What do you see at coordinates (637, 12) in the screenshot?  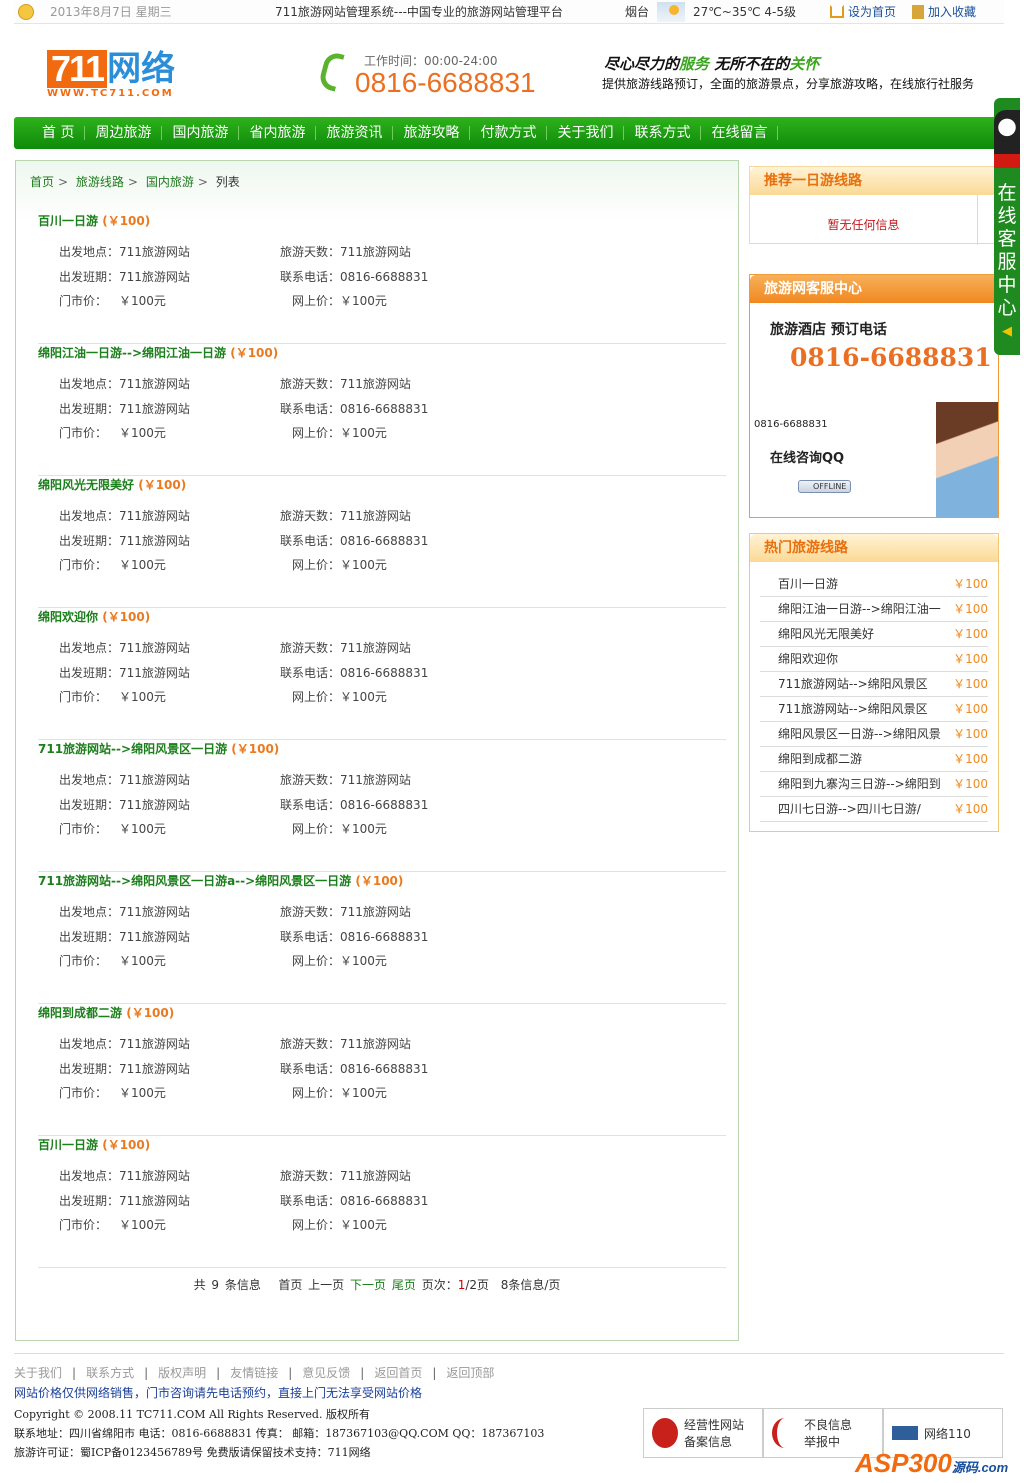 I see `weather-city: 烟台` at bounding box center [637, 12].